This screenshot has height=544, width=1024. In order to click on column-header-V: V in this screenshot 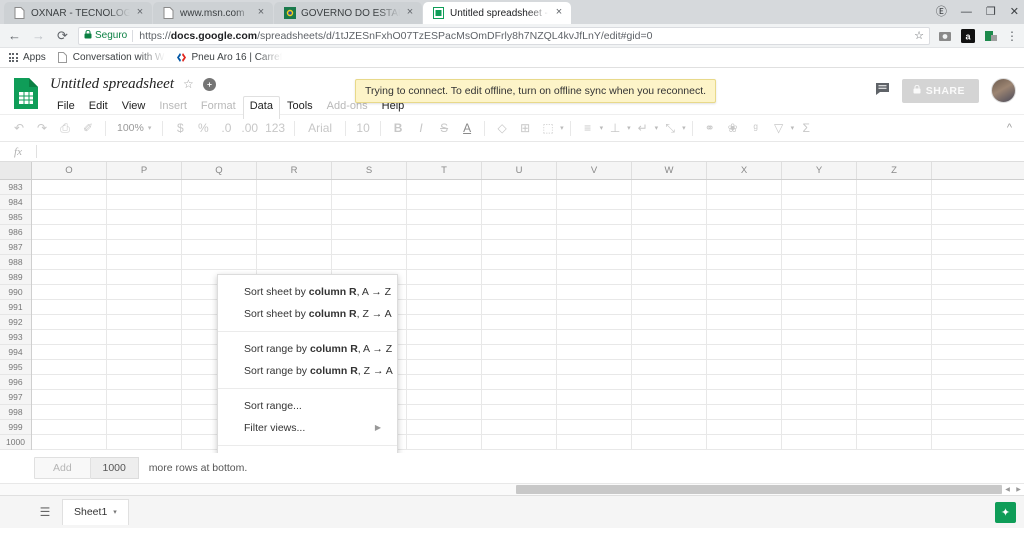, I will do `click(594, 170)`.